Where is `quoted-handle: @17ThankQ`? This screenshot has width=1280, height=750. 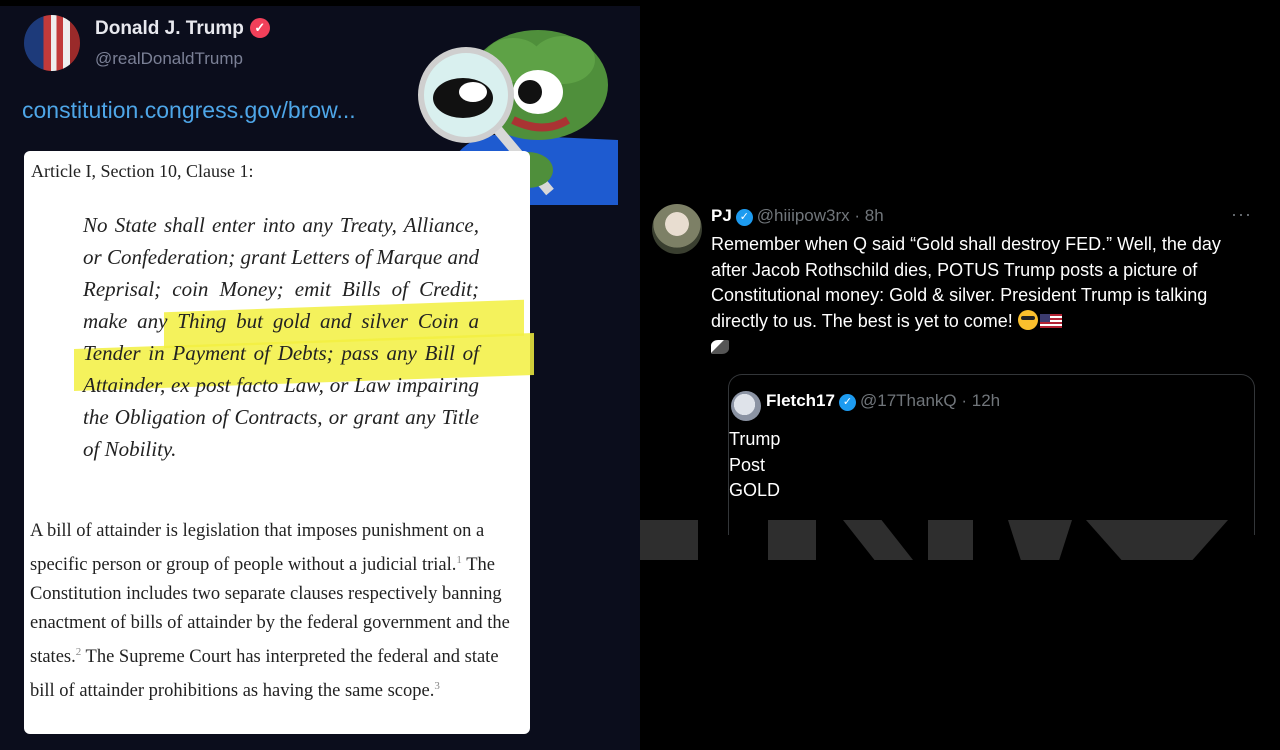 quoted-handle: @17ThankQ is located at coordinates (908, 400).